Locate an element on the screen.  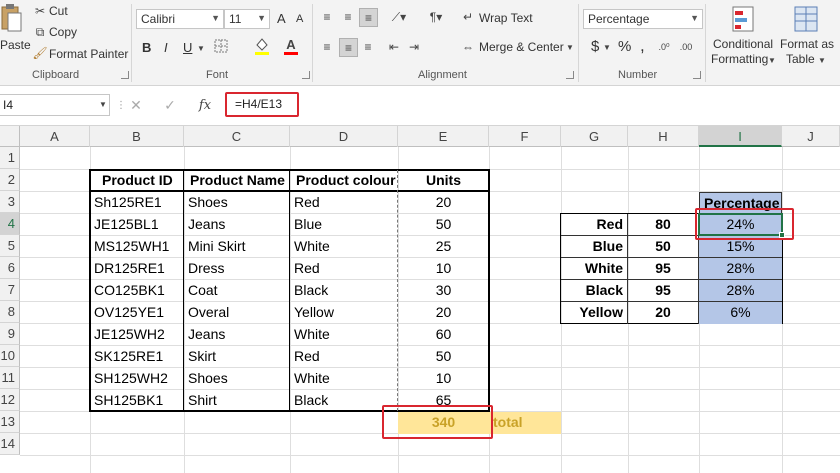
total-label-cell: total is located at coordinates (525, 423).